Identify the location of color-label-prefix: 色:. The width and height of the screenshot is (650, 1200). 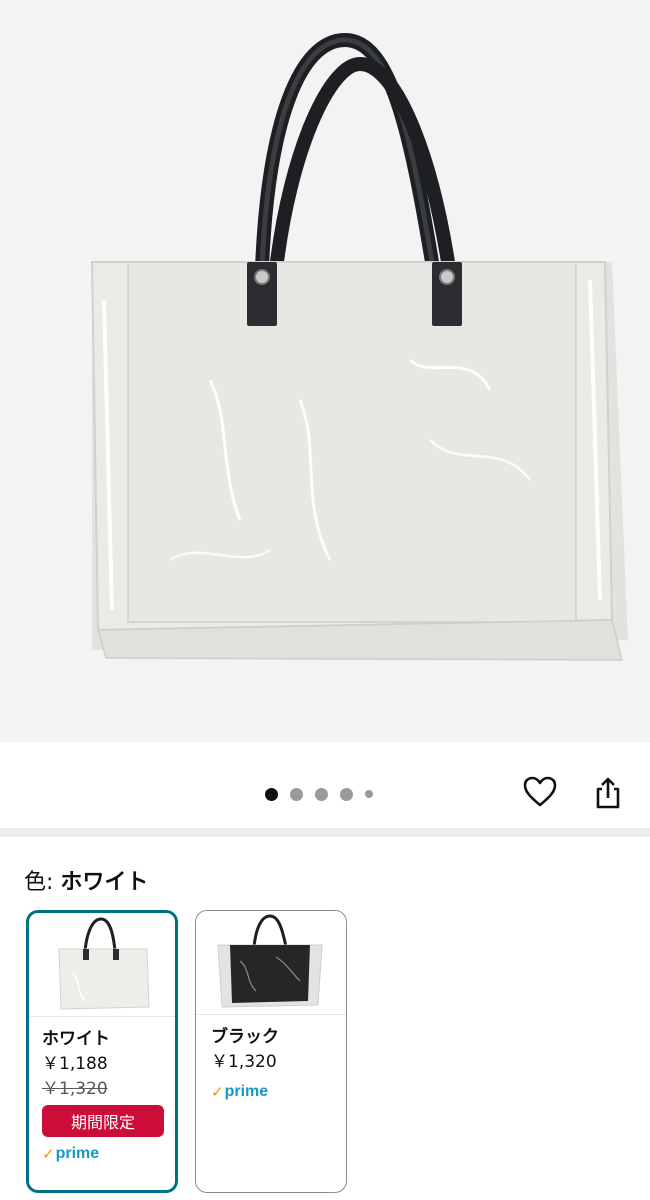
(39, 882).